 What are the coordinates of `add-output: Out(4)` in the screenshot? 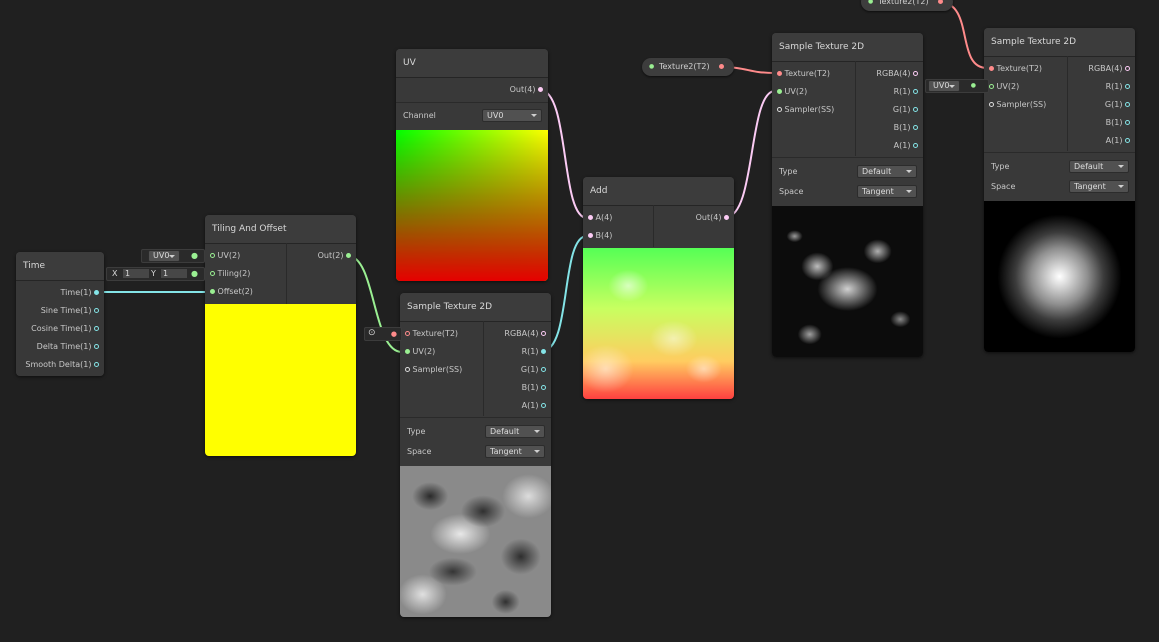 It's located at (712, 218).